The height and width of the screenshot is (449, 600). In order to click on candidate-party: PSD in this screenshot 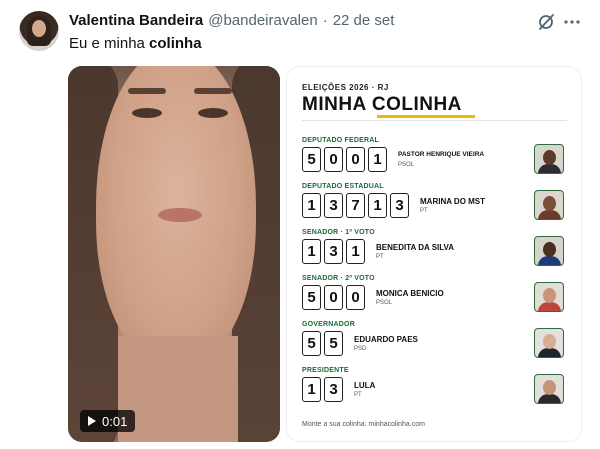, I will do `click(360, 349)`.